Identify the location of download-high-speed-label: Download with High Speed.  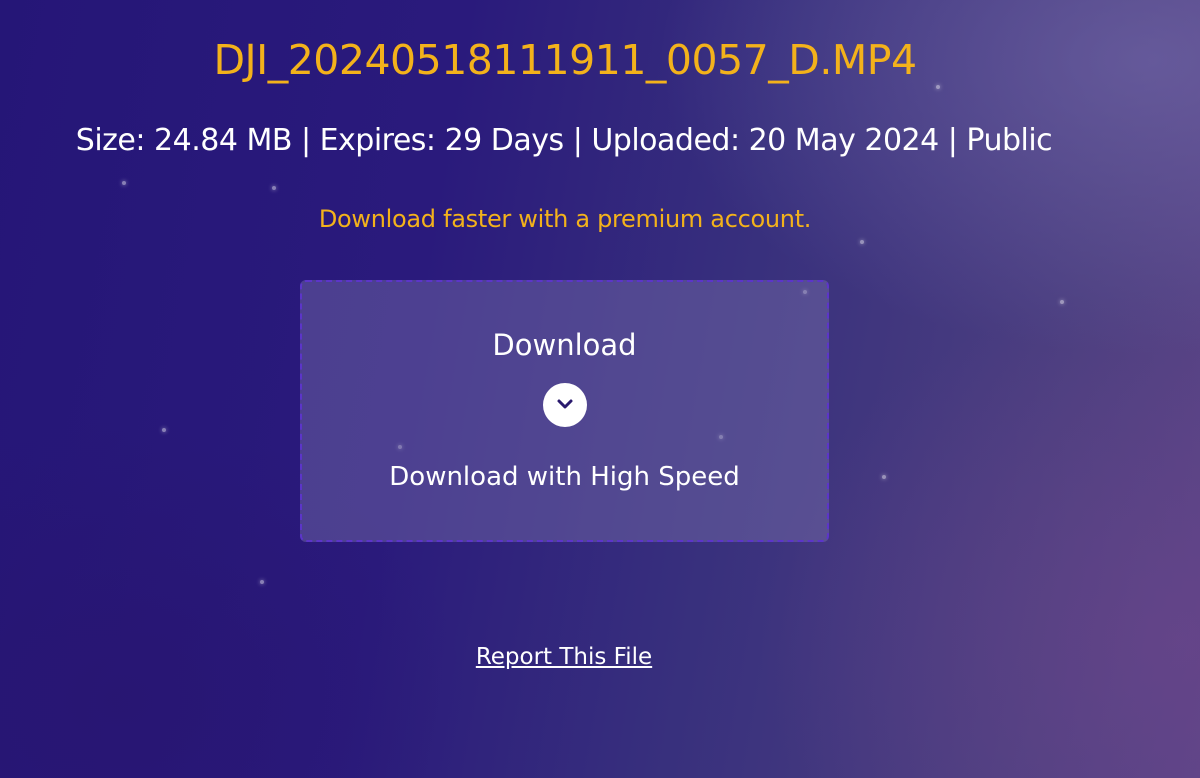
(564, 477).